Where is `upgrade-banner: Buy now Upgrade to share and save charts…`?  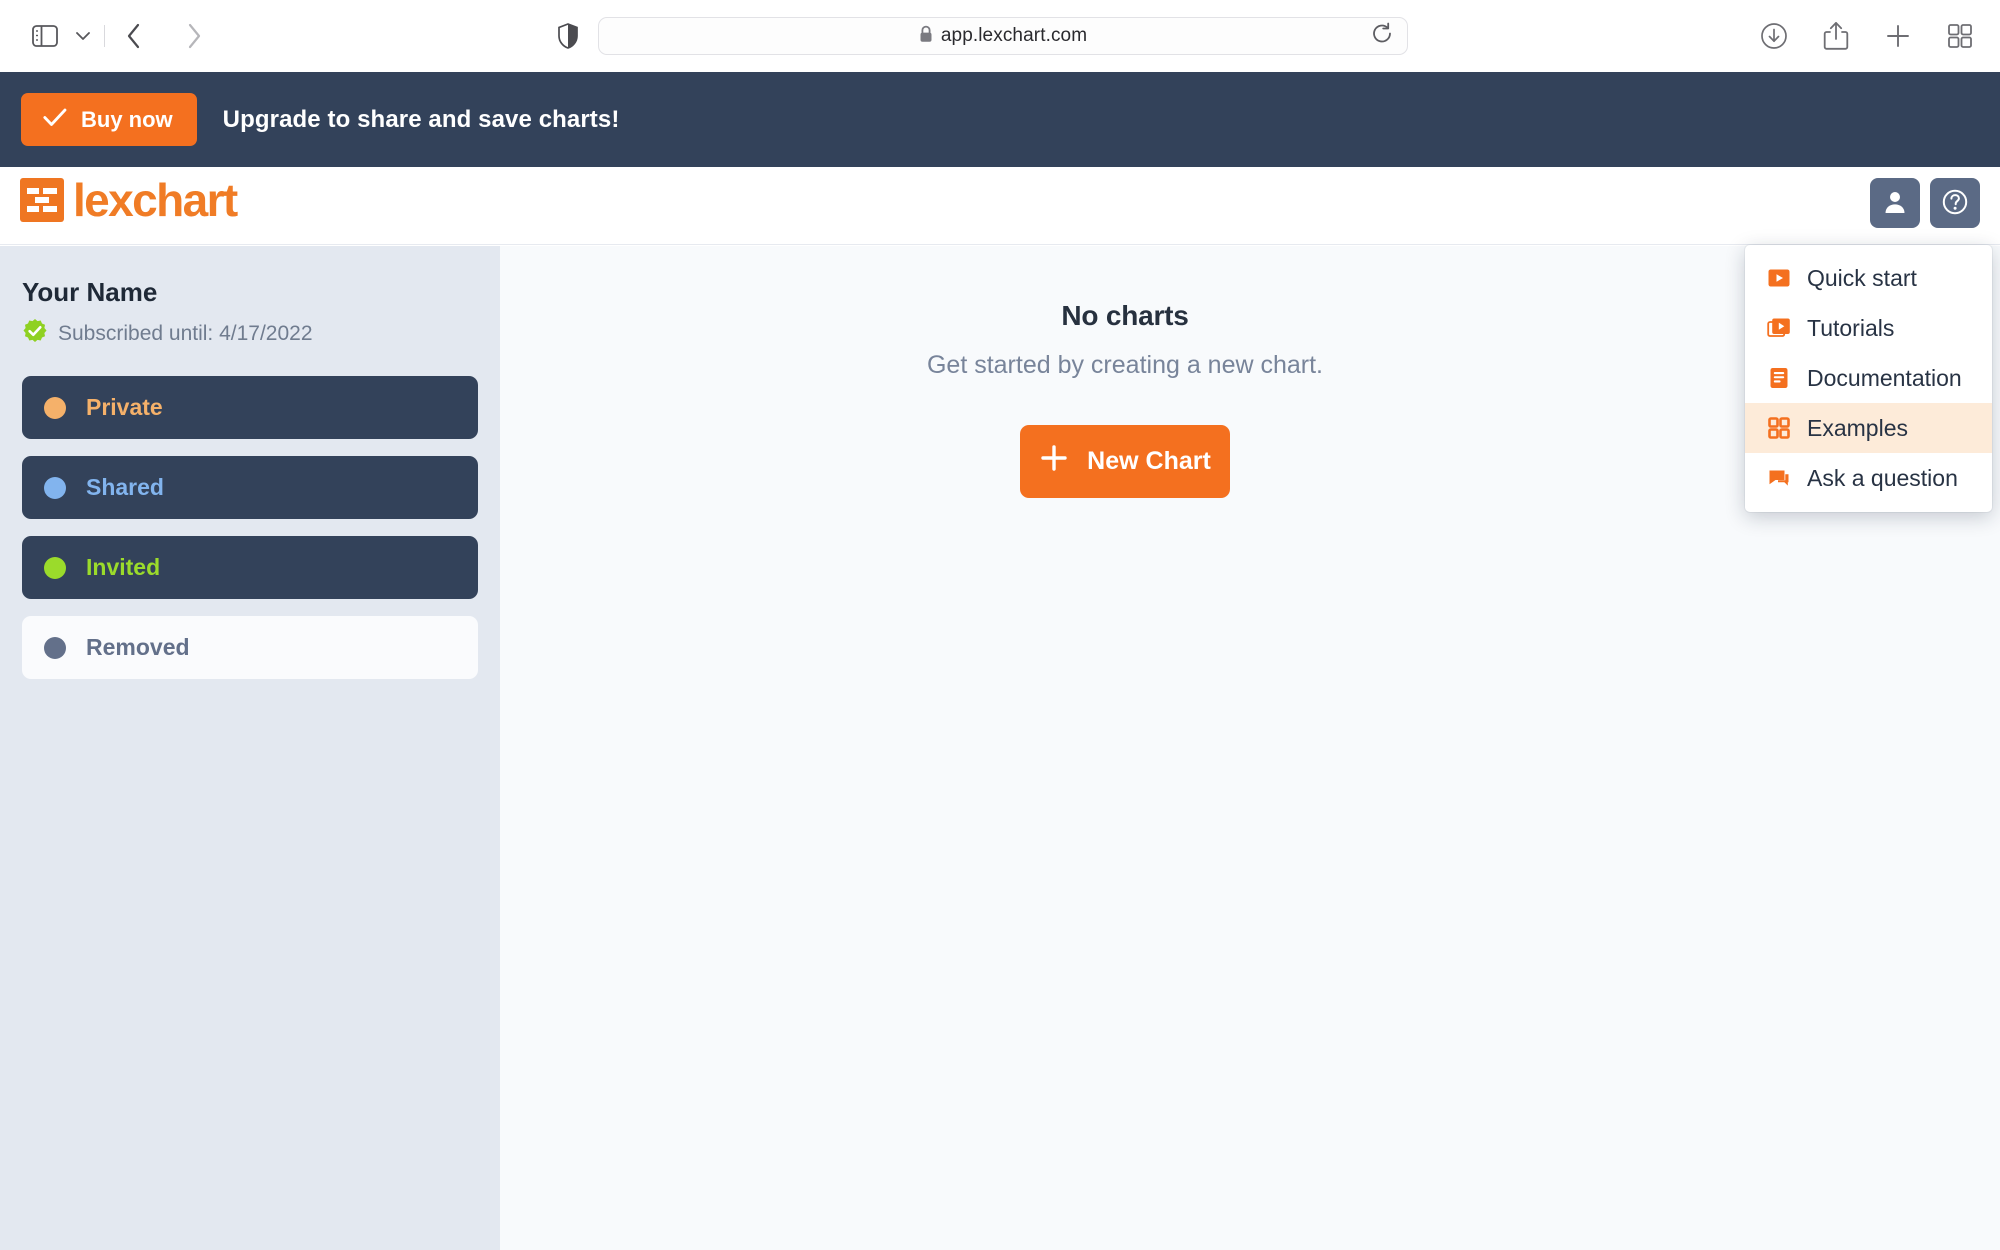
upgrade-banner: Buy now Upgrade to share and save charts… is located at coordinates (1000, 119).